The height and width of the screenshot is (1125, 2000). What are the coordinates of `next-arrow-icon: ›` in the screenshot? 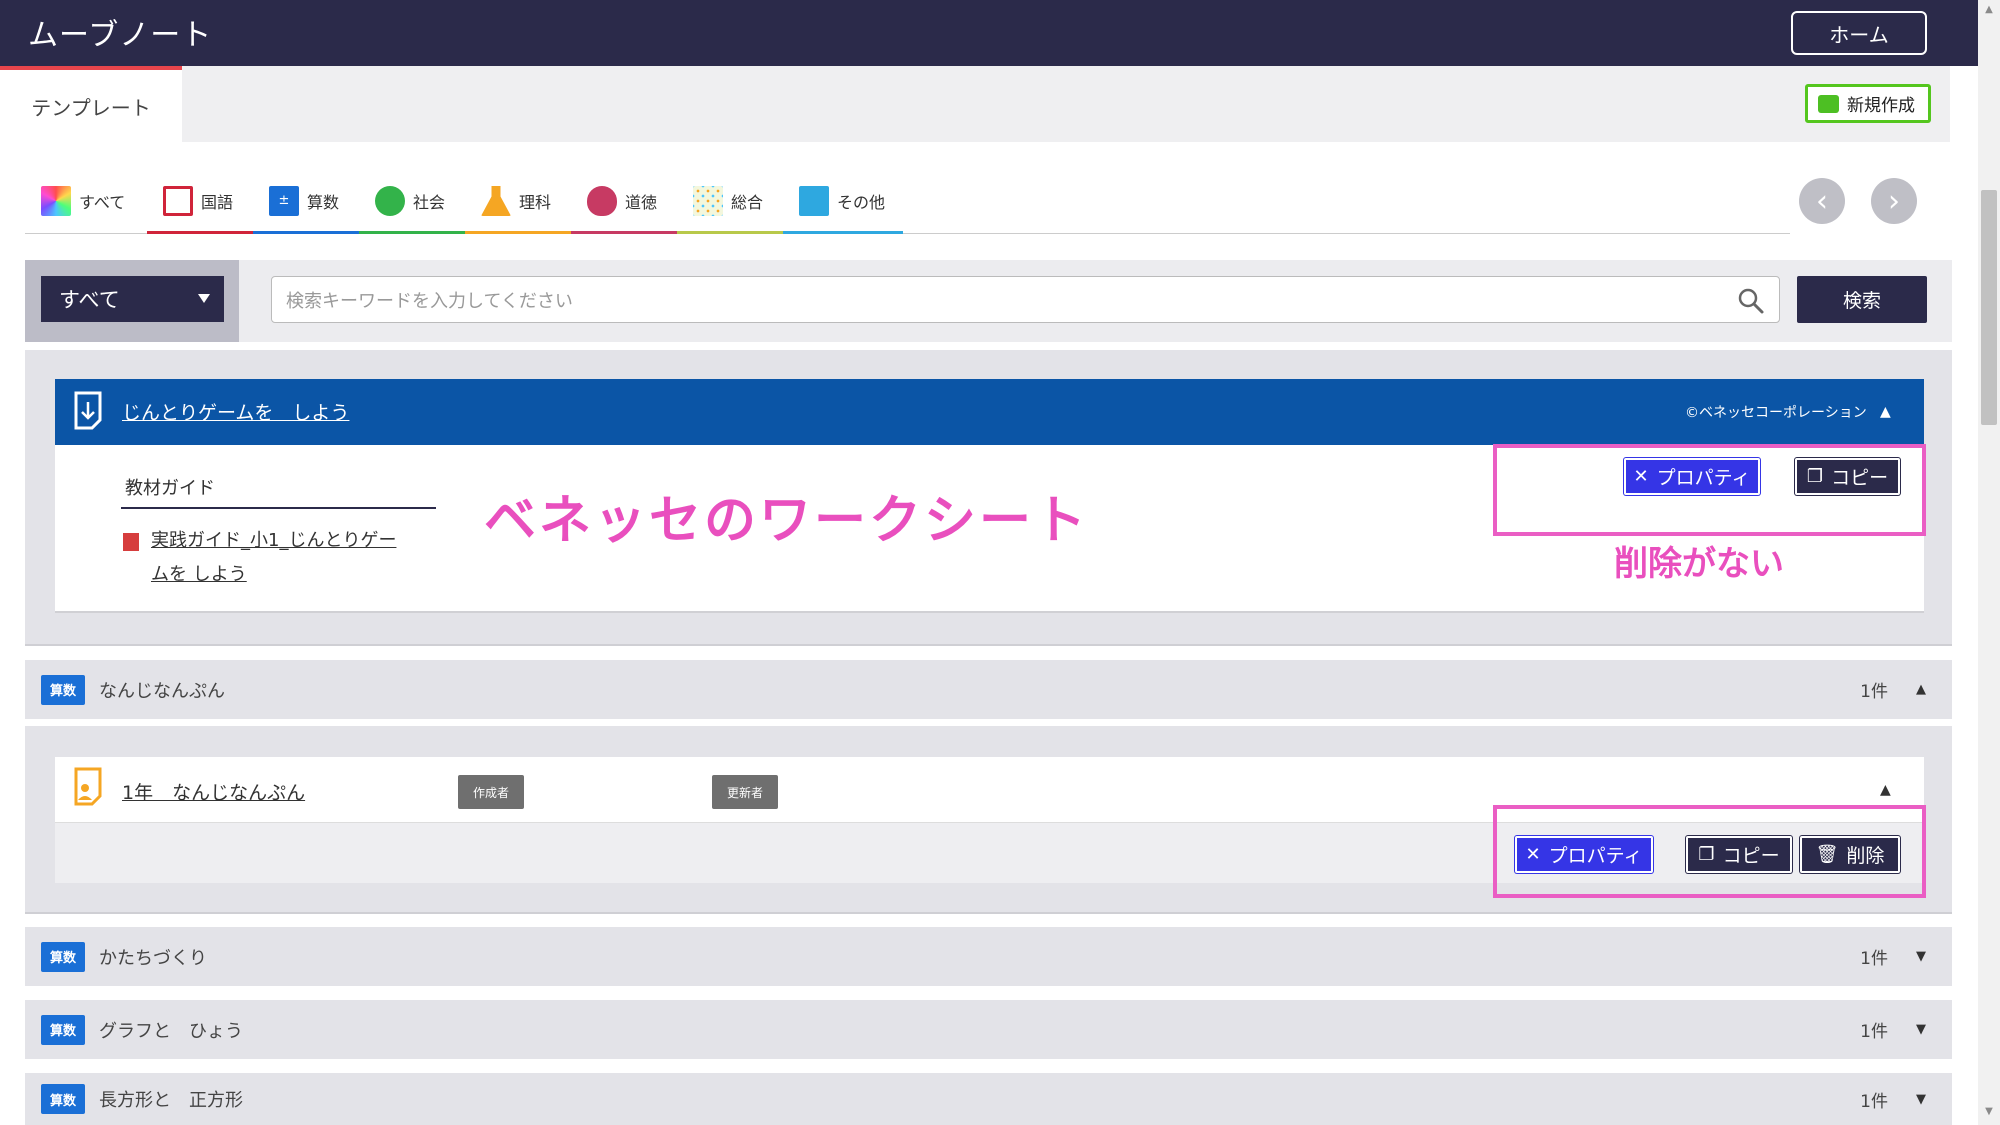 It's located at (1894, 201).